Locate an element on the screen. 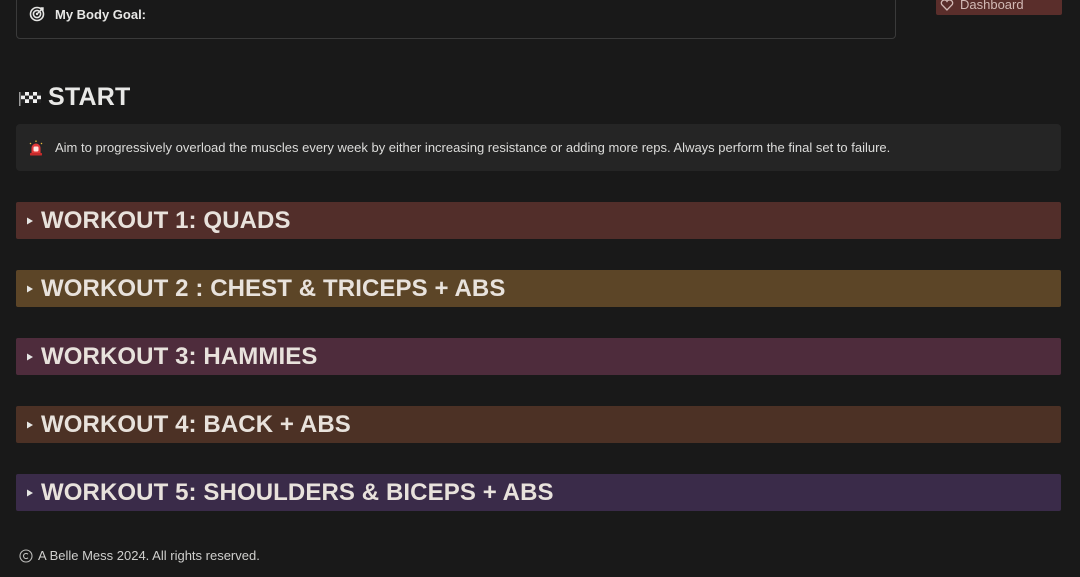 The width and height of the screenshot is (1080, 577). workout-3-title: WORKOUT 3: HAMMIES is located at coordinates (179, 356).